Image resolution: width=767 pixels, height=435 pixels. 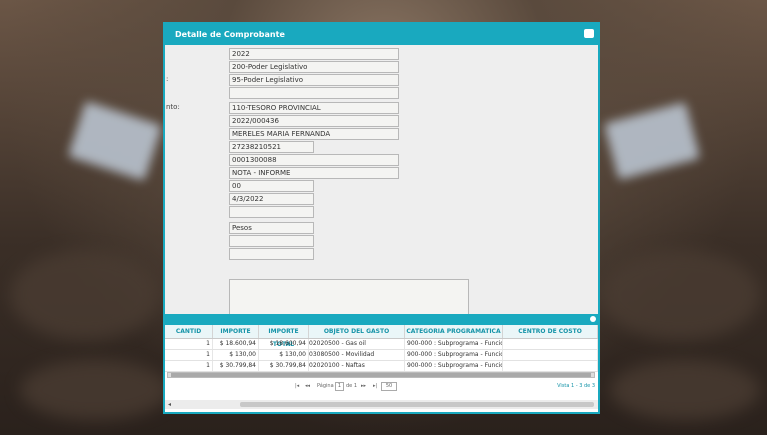 I want to click on background-seats-left-low, so click(x=95, y=390).